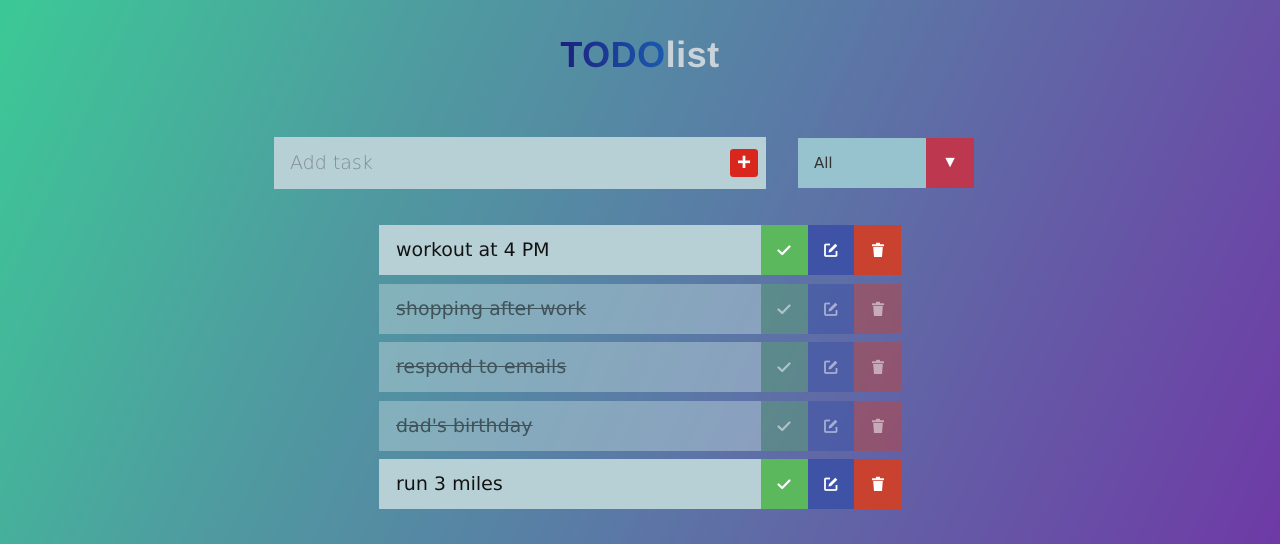 The width and height of the screenshot is (1280, 544). What do you see at coordinates (570, 250) in the screenshot?
I see `task-text: workout at 4 PM` at bounding box center [570, 250].